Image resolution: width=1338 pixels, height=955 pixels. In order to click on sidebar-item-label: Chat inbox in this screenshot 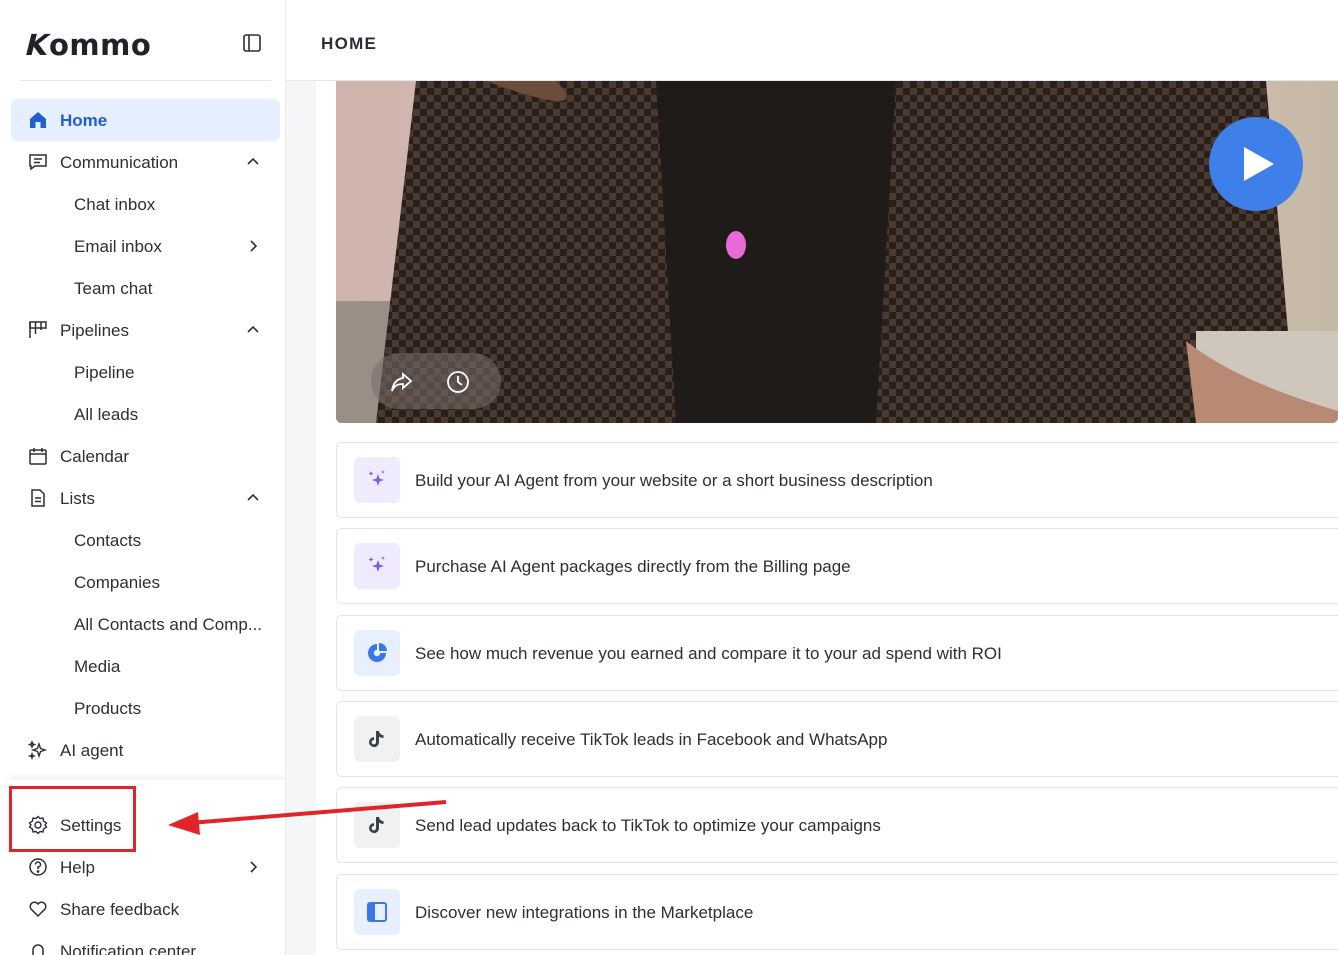, I will do `click(115, 204)`.